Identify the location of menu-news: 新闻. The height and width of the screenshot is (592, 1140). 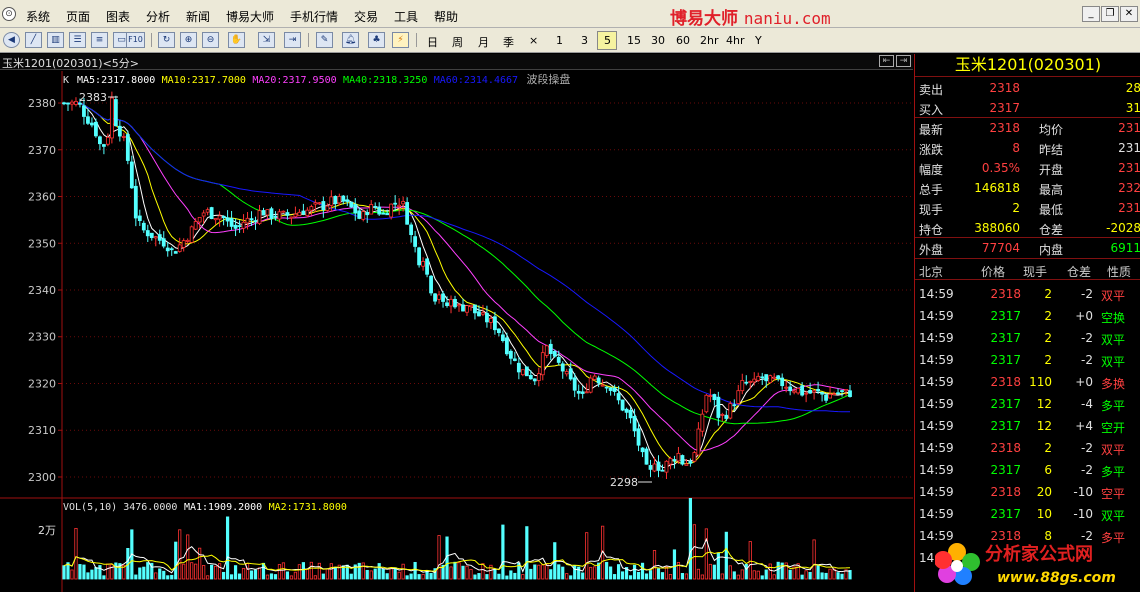
(198, 16).